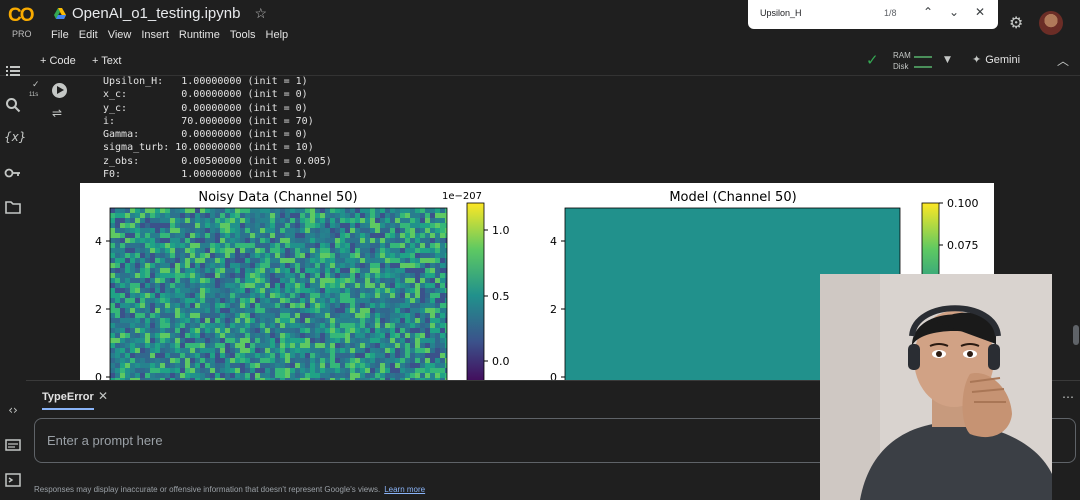  Describe the element at coordinates (928, 12) in the screenshot. I see `find-prev-icon: ⌃` at that location.